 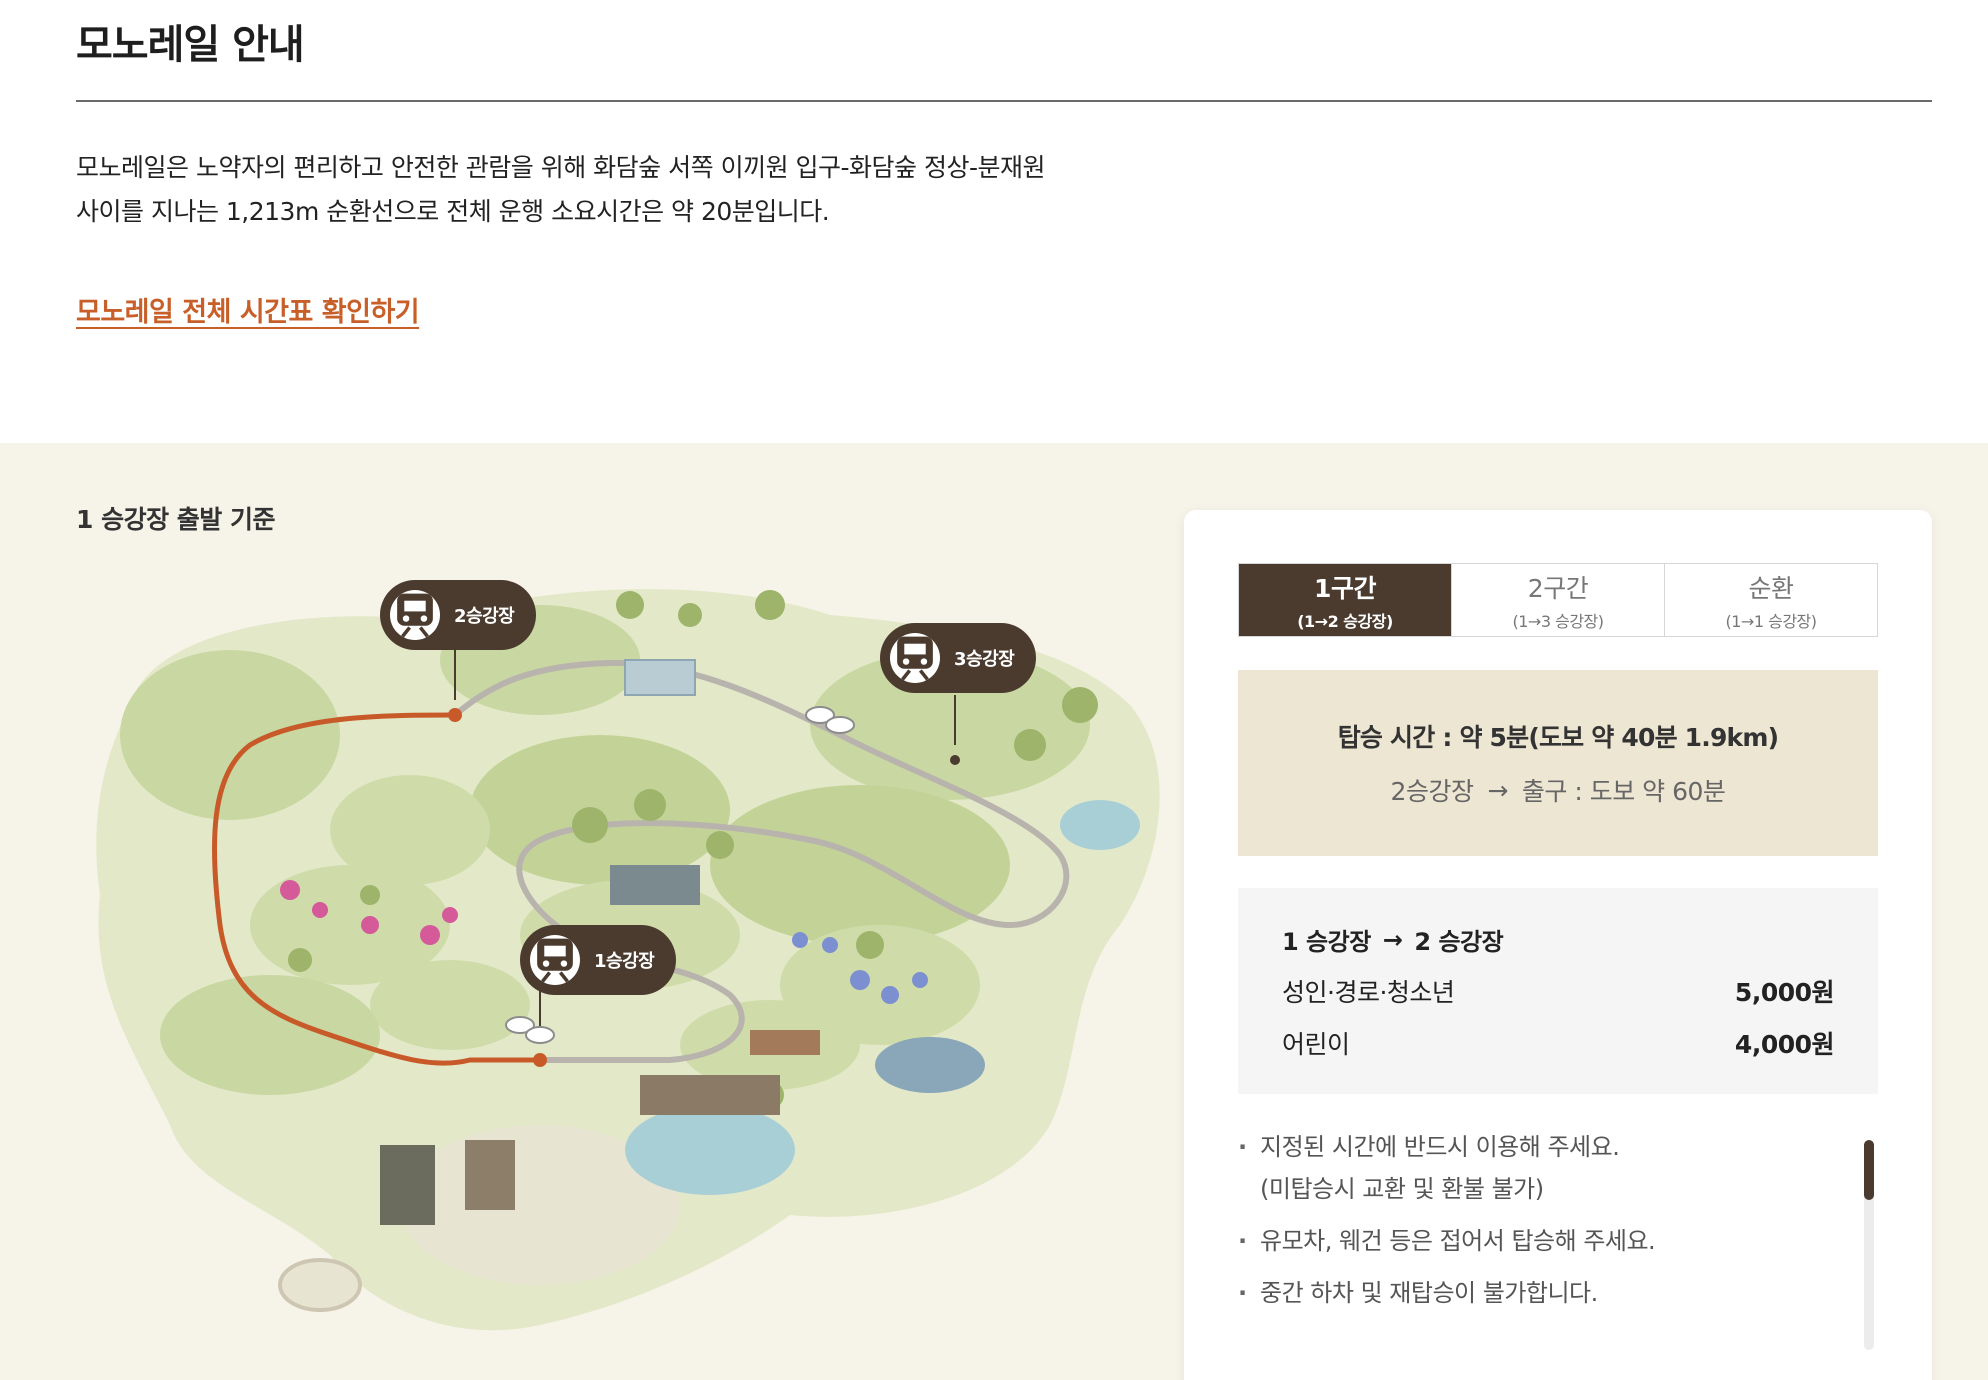 I want to click on section-tabs: 1구간 (1→2 승강장) 2구간 (1→3 승강장) 순환 (1→1 승강장), so click(x=1558, y=600).